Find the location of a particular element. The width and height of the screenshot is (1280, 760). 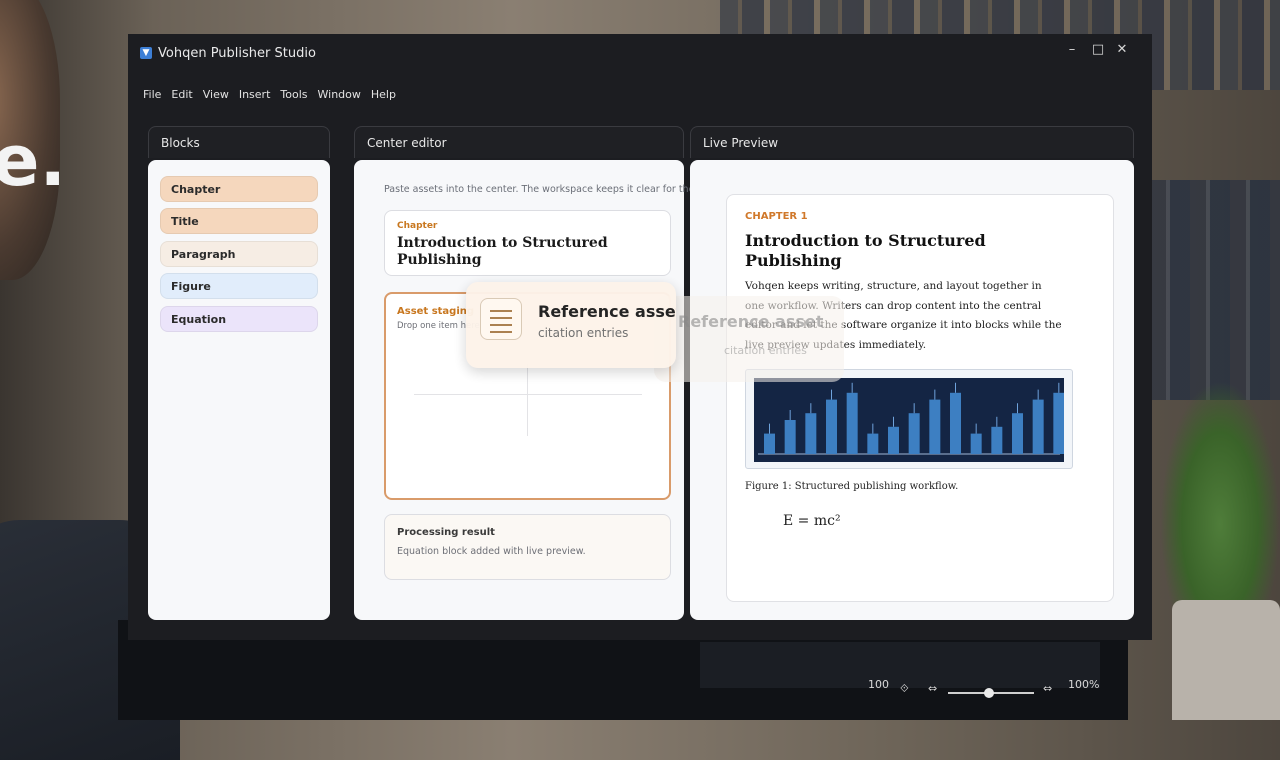

background-pot is located at coordinates (1226, 660).